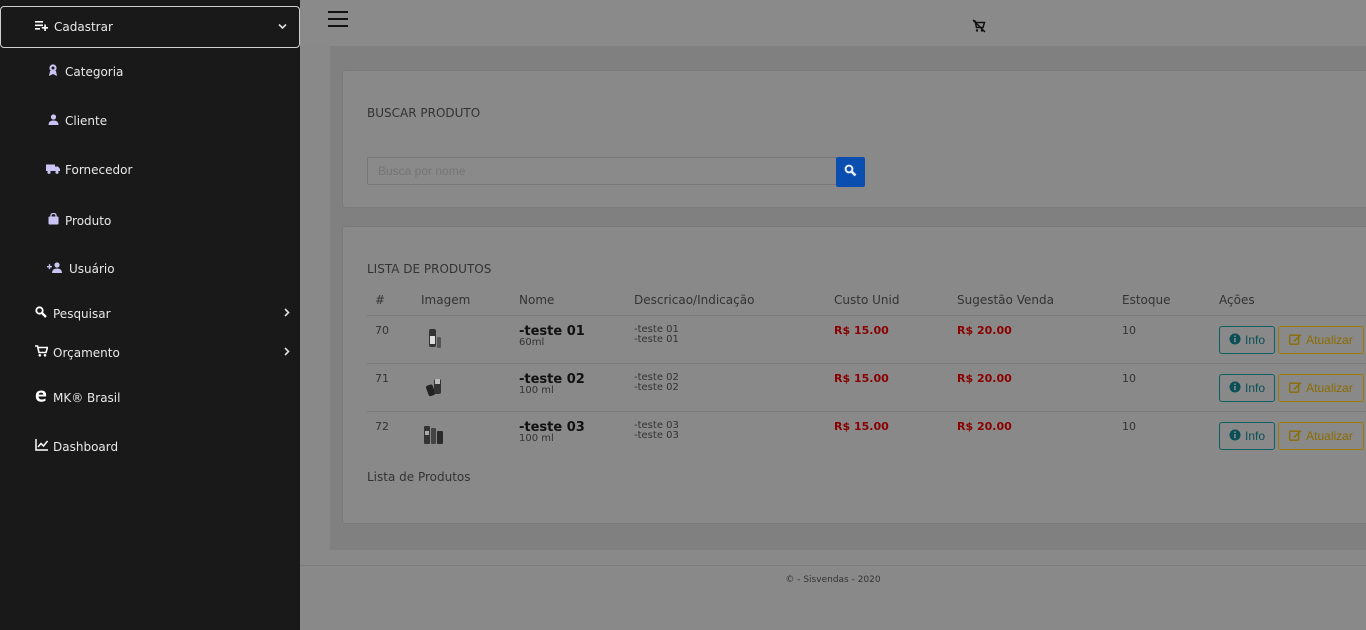 The width and height of the screenshot is (1366, 630). I want to click on description-line: -teste 02, so click(656, 387).